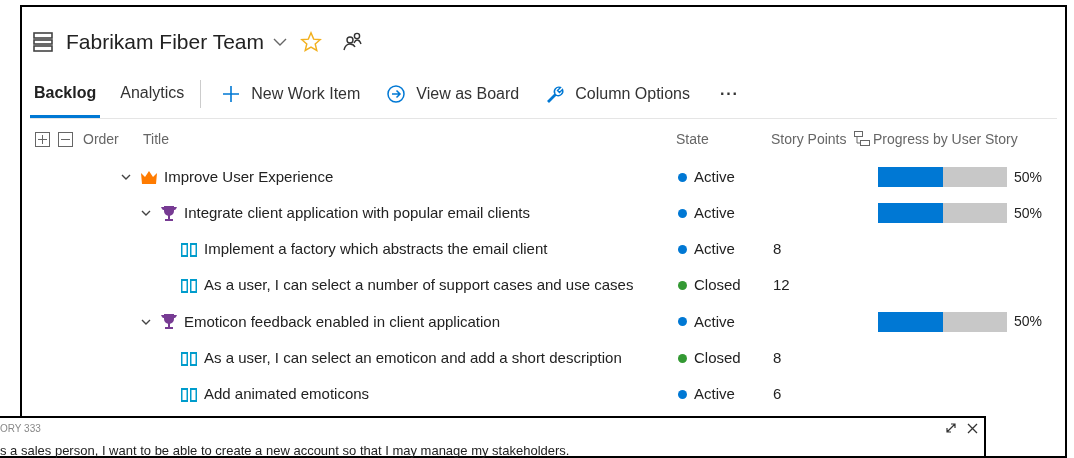  I want to click on team-members-icon, so click(353, 42).